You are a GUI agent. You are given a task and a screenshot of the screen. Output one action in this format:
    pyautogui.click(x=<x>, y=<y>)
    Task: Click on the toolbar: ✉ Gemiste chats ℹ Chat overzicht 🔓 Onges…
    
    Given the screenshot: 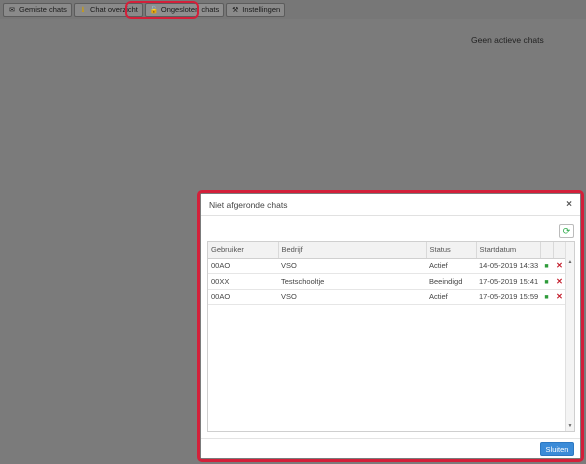 What is the action you would take?
    pyautogui.click(x=293, y=9)
    